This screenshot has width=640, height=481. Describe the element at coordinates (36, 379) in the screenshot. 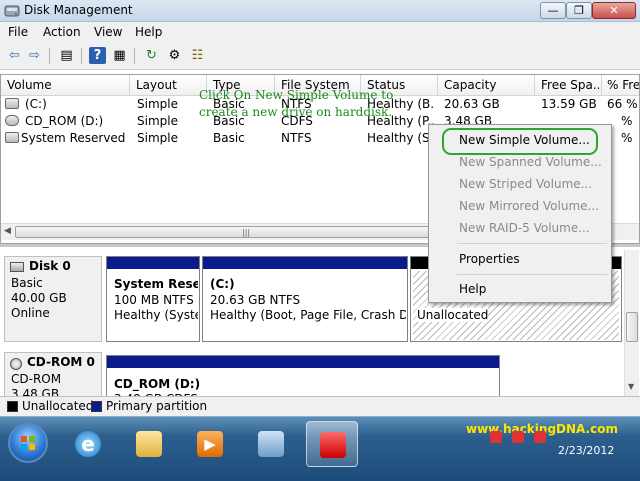

I see `disk-kind: CD-ROM` at that location.